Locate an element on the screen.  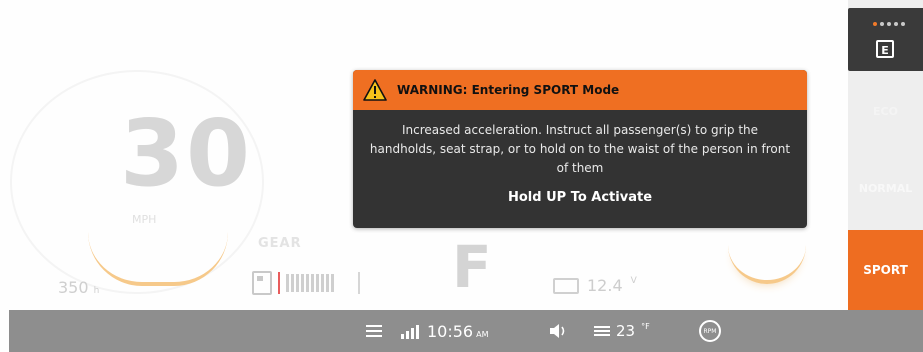
battery-unit: V is located at coordinates (633, 280).